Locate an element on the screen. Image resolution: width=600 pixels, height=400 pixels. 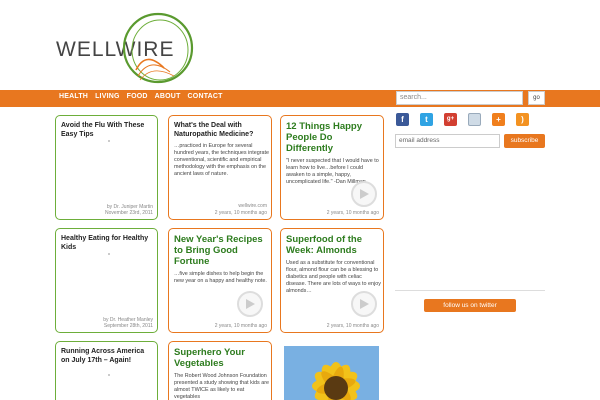
facebook-icon: f is located at coordinates (402, 119).